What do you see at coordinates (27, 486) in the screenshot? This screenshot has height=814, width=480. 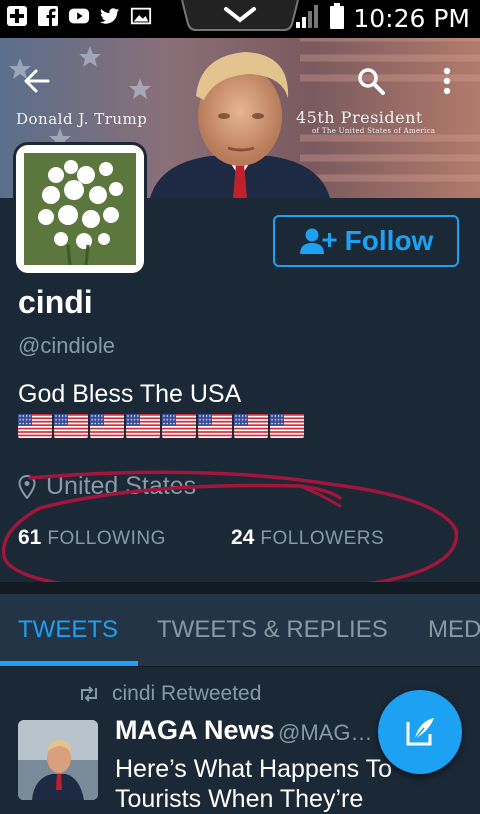 I see `location-pin-icon` at bounding box center [27, 486].